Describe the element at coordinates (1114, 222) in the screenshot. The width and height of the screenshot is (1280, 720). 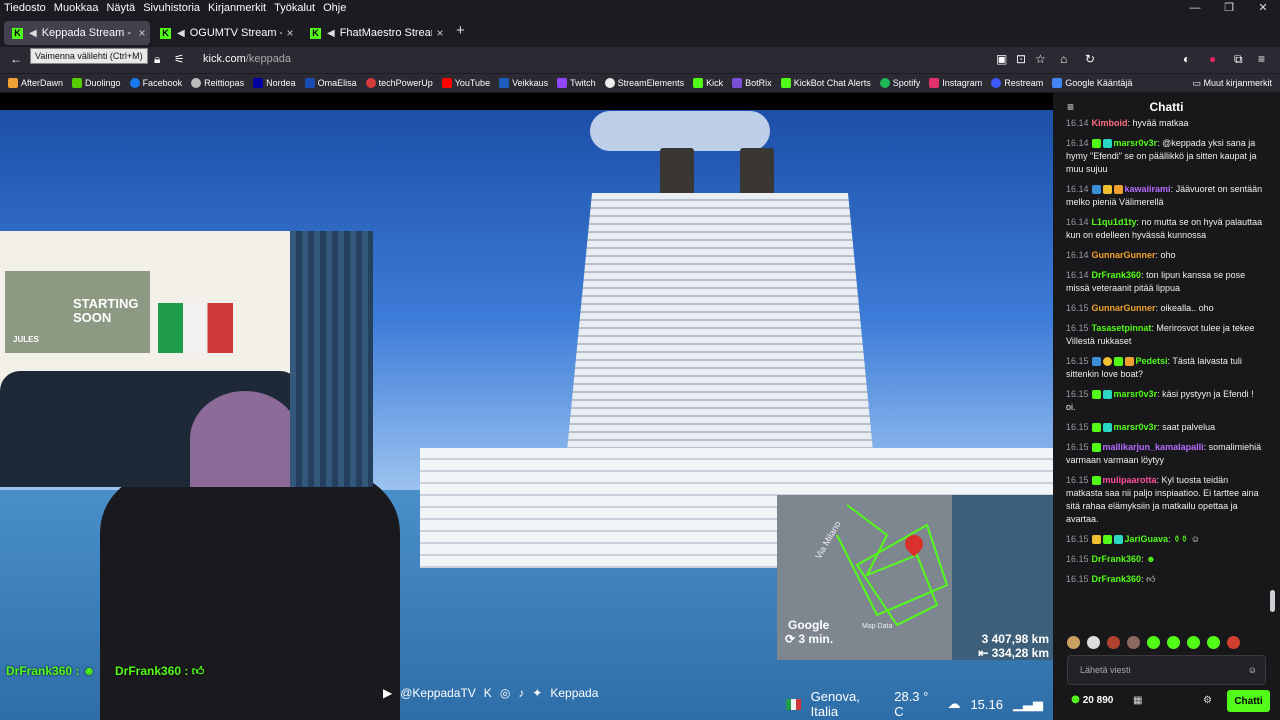
I see `chat-username: L1qu1d1ty` at that location.